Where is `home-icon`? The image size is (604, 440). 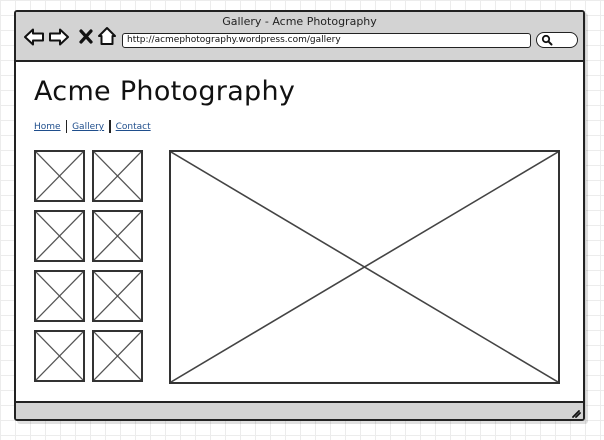 home-icon is located at coordinates (107, 38).